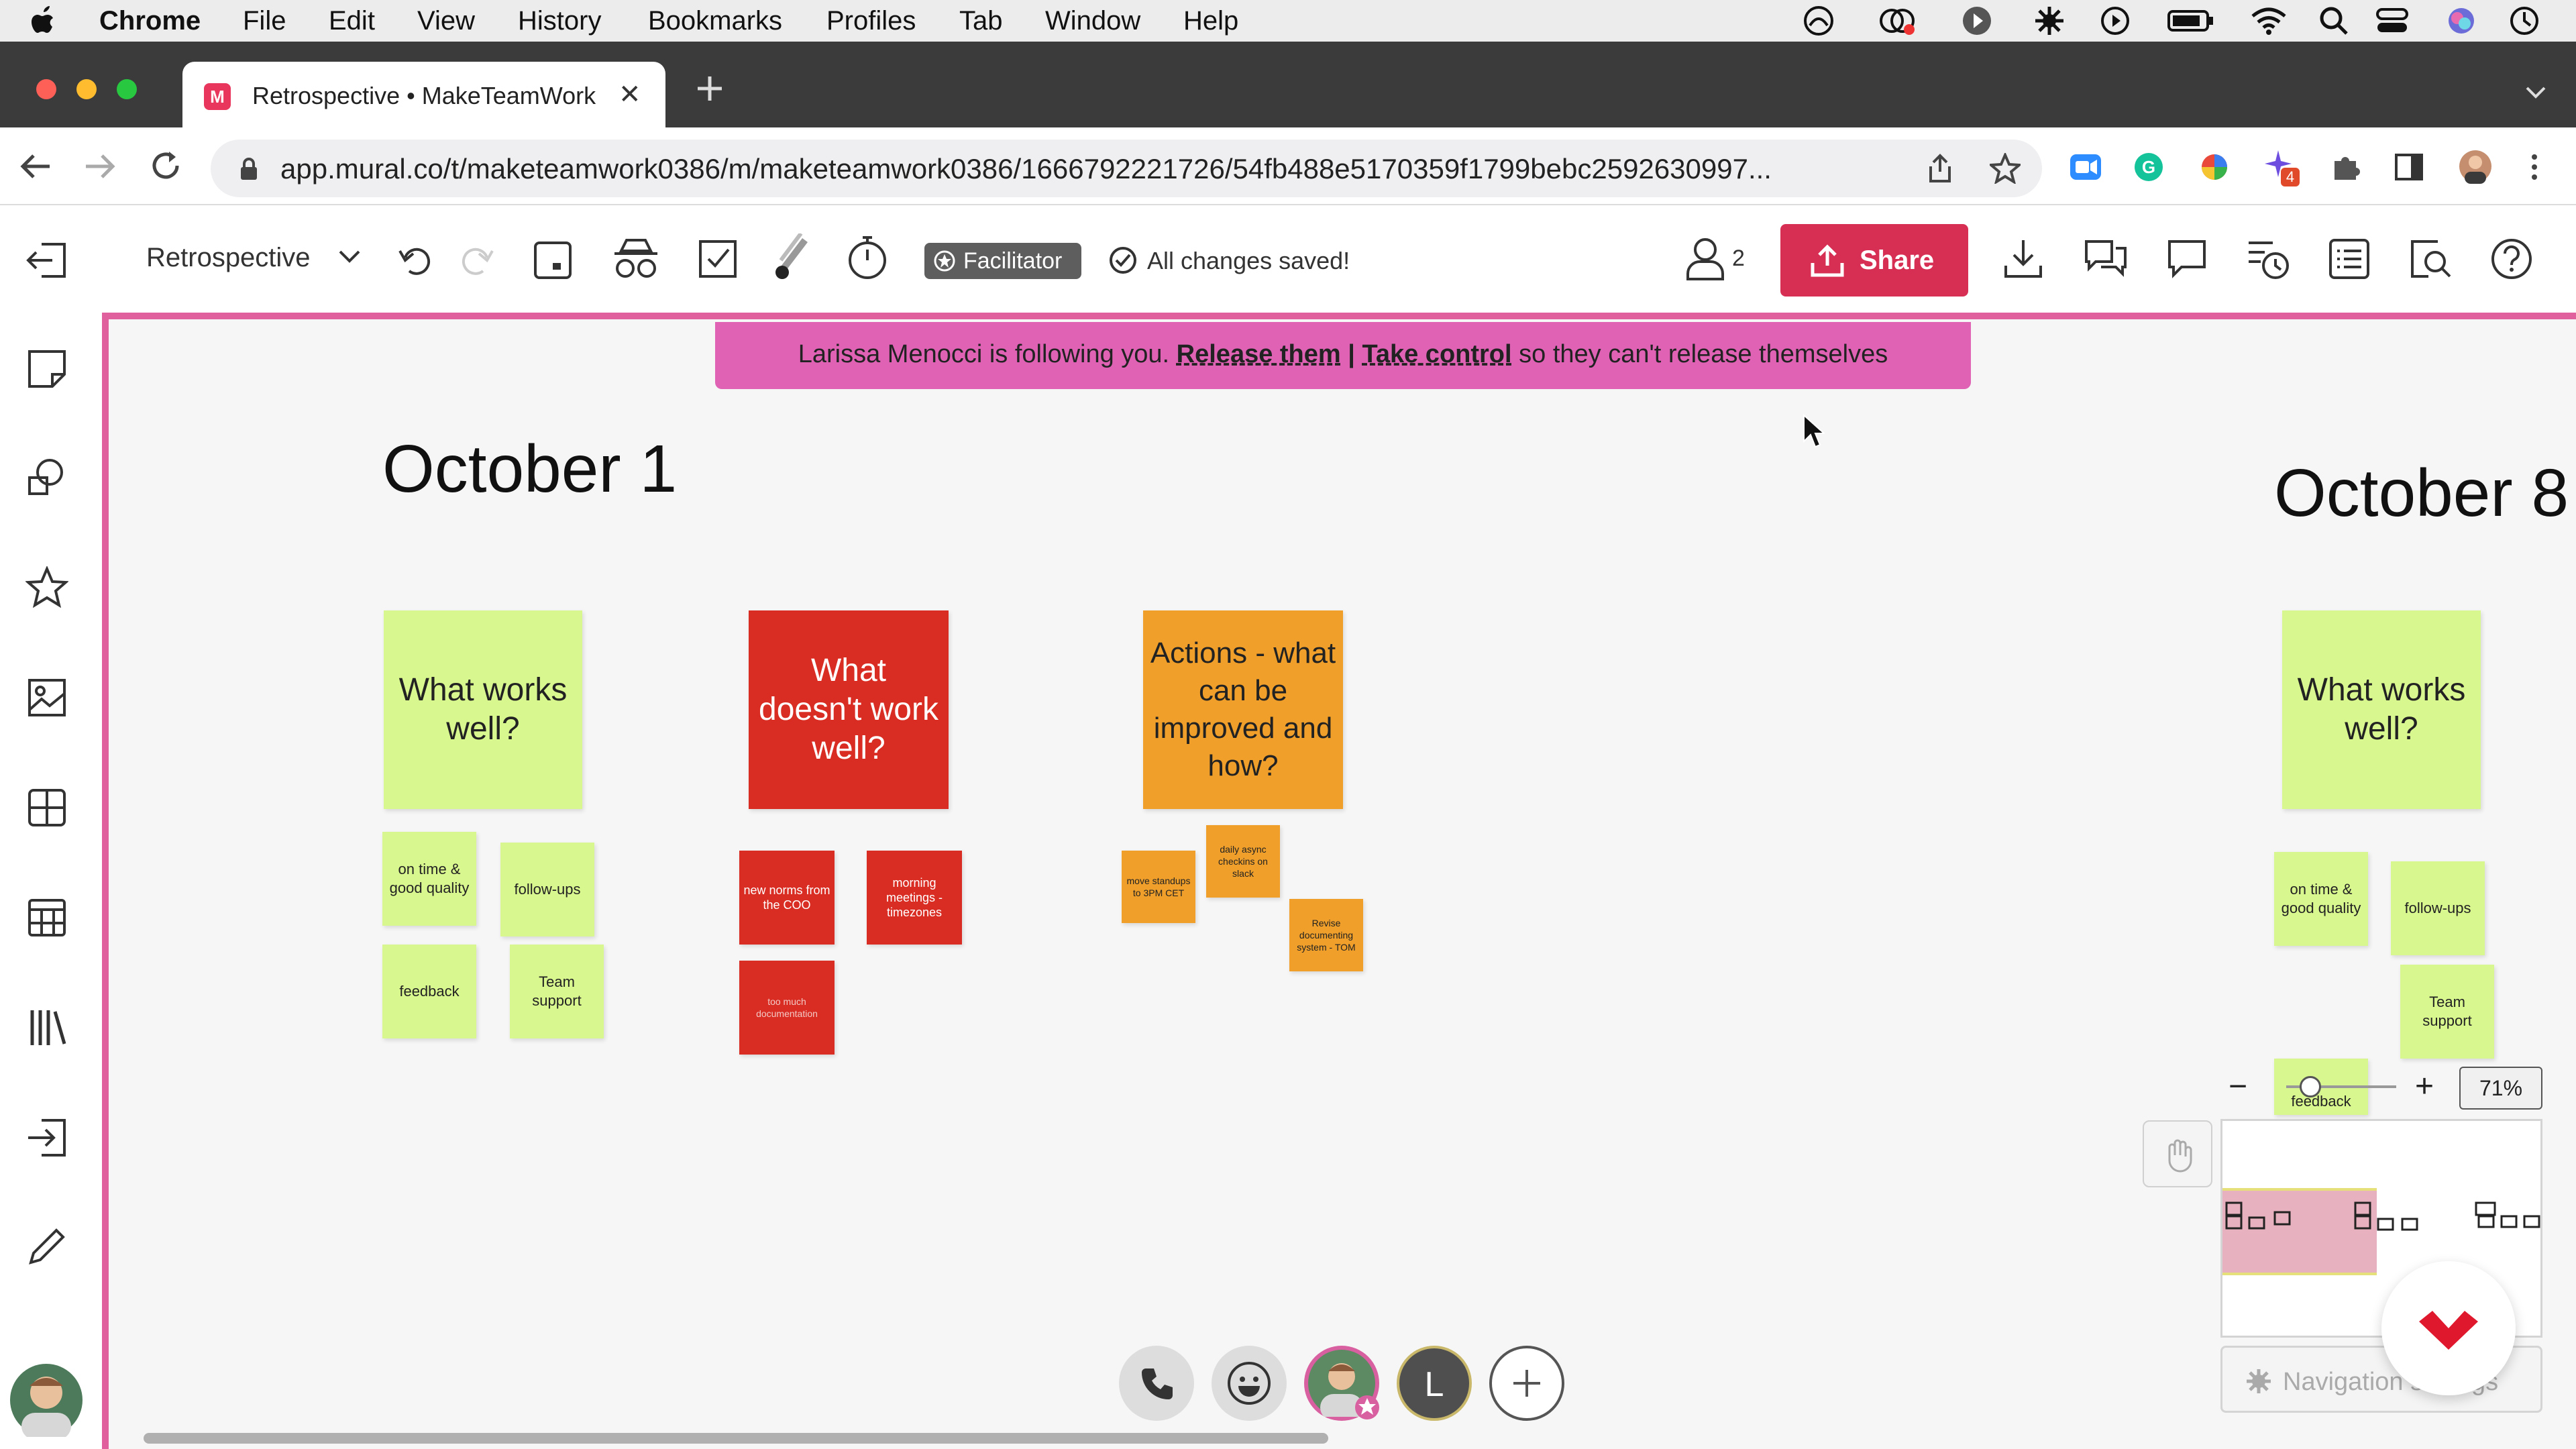  What do you see at coordinates (2349, 258) in the screenshot?
I see `outline-list-icon` at bounding box center [2349, 258].